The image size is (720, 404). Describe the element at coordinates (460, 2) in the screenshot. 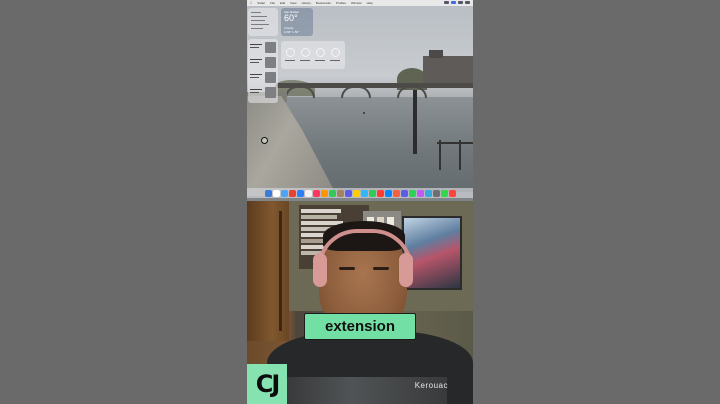

I see `wifi-icon` at that location.